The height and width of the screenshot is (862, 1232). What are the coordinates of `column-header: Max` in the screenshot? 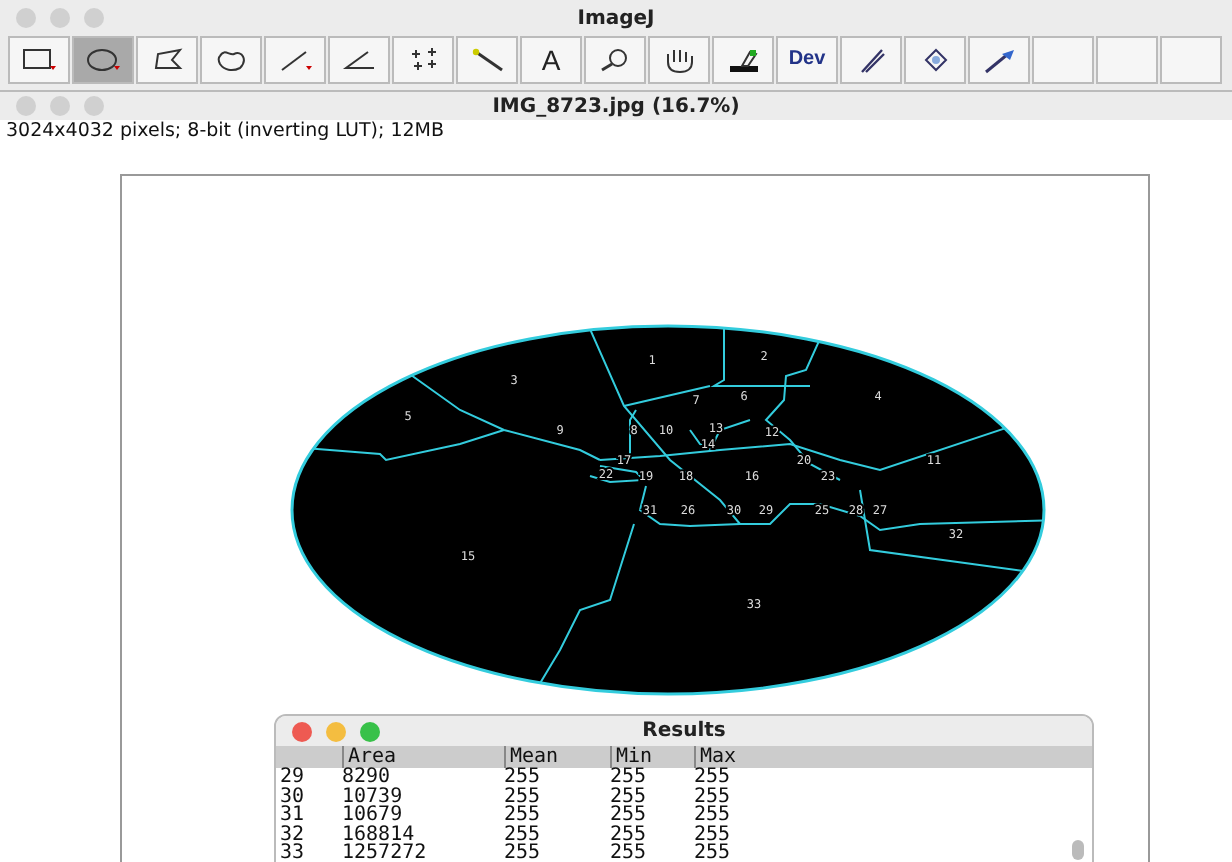 It's located at (738, 757).